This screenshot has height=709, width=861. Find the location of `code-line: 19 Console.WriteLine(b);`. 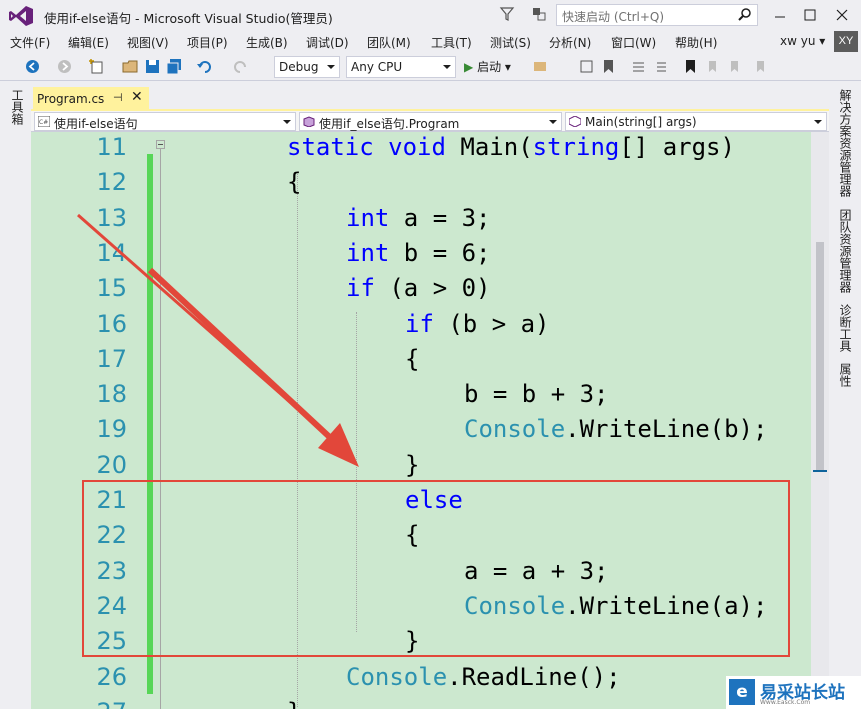

code-line: 19 Console.WriteLine(b); is located at coordinates (421, 431).